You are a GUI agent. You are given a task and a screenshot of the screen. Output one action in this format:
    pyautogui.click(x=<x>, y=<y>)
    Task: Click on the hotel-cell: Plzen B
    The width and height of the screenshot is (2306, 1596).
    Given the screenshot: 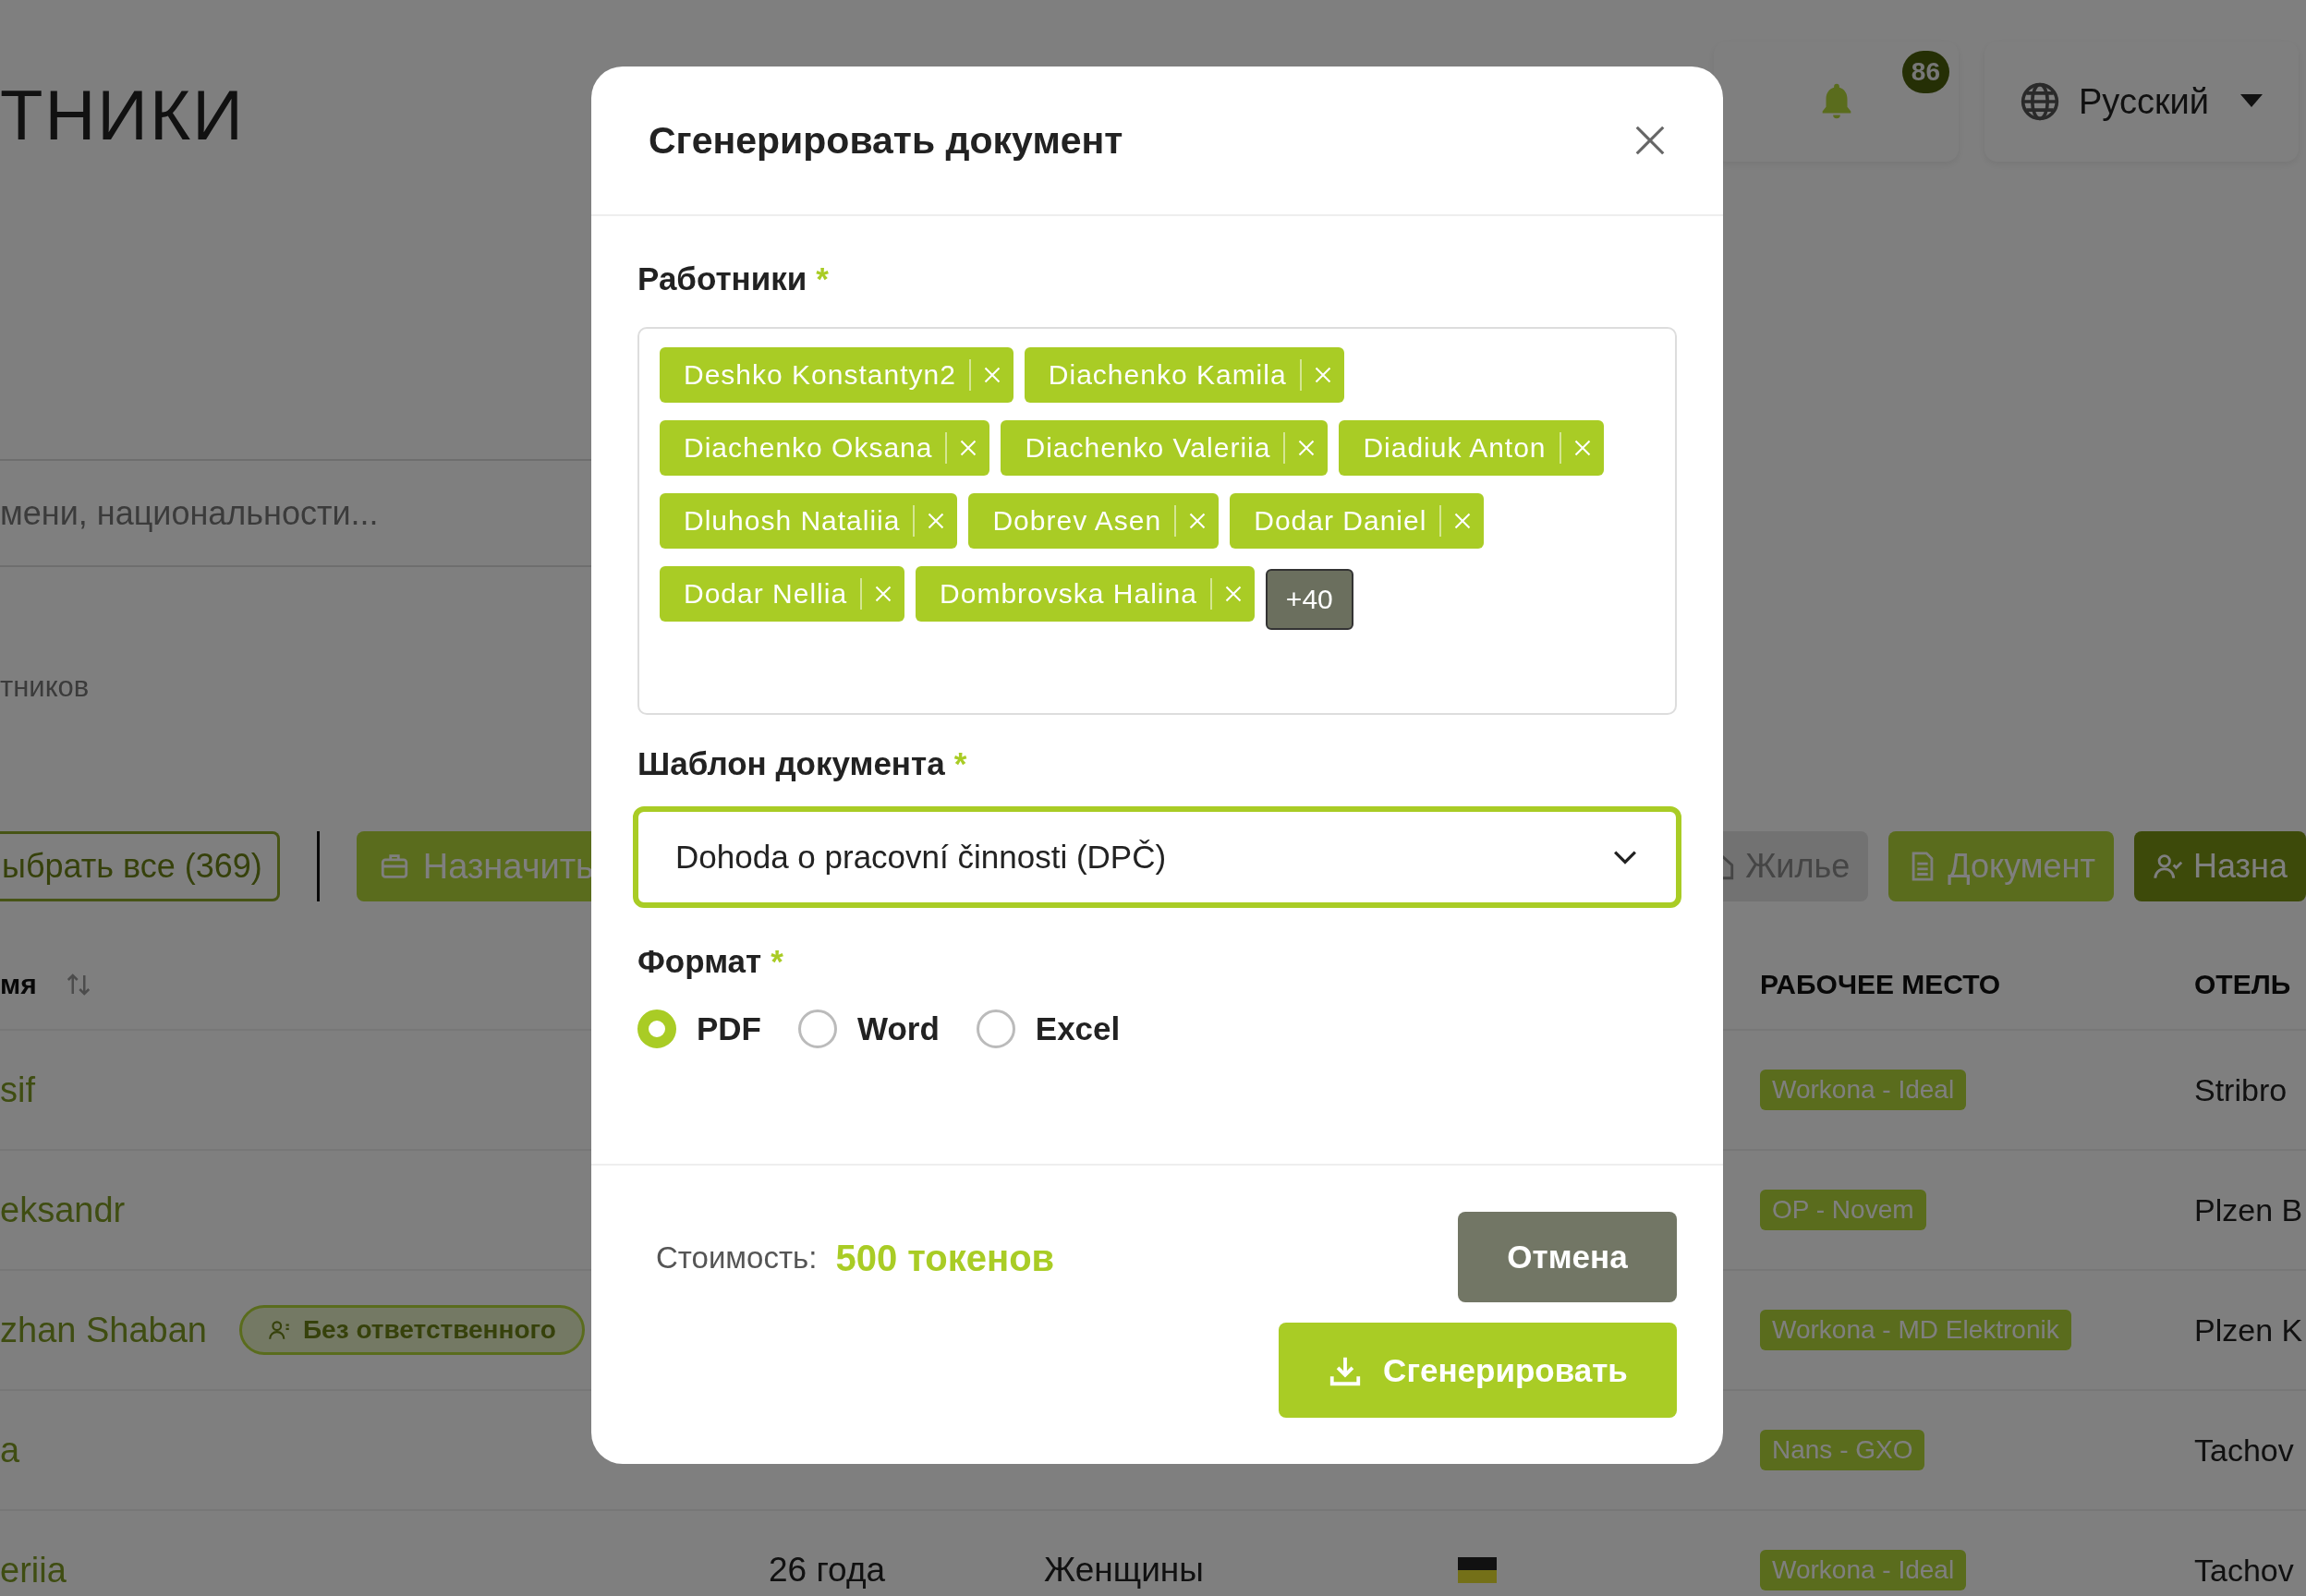 What is the action you would take?
    pyautogui.click(x=2248, y=1209)
    